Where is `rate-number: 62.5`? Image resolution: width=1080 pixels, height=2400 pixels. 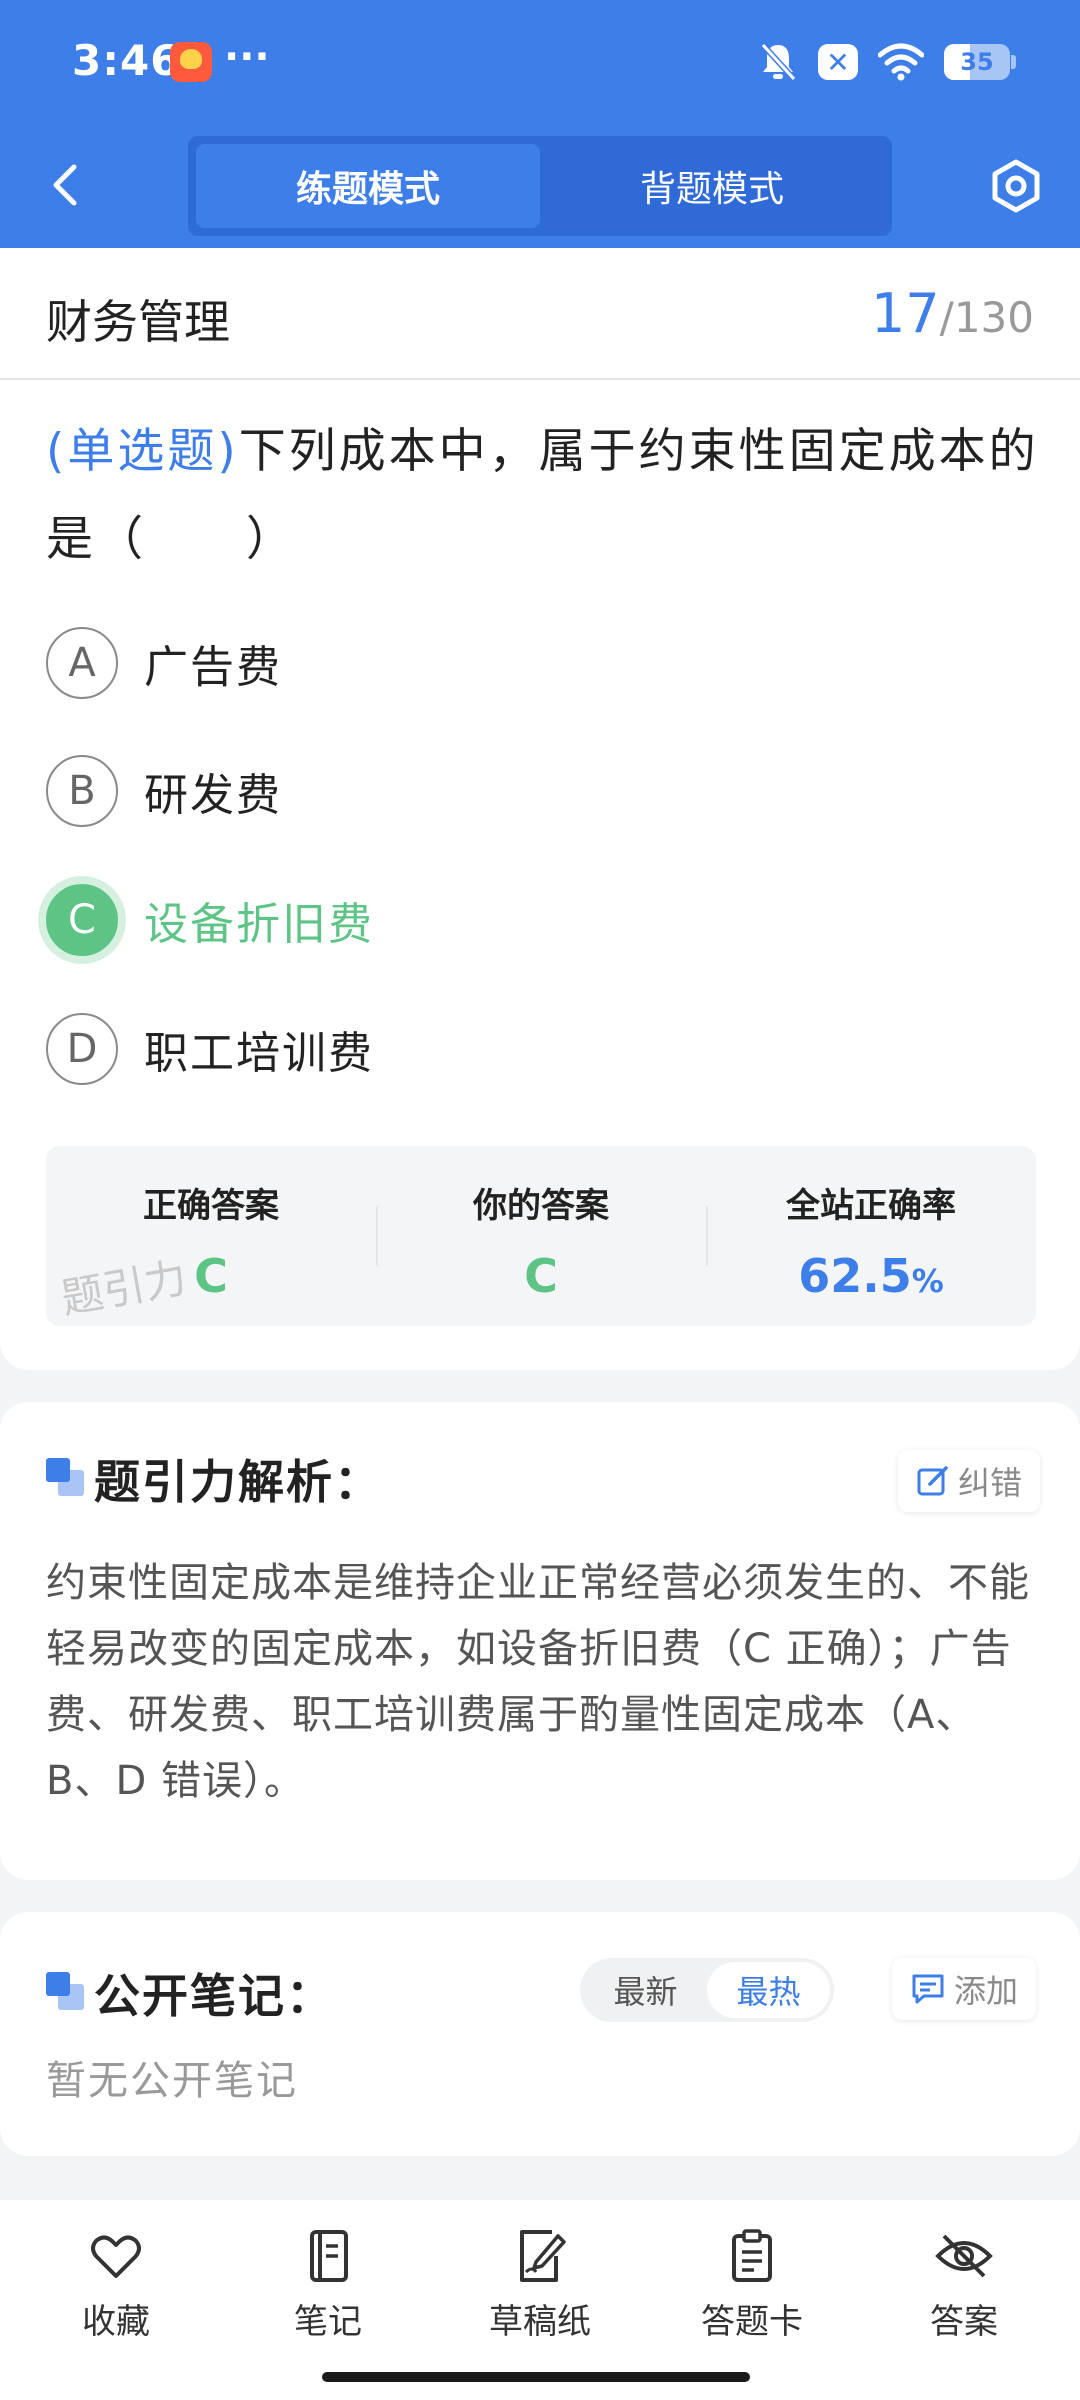 rate-number: 62.5 is located at coordinates (855, 1276).